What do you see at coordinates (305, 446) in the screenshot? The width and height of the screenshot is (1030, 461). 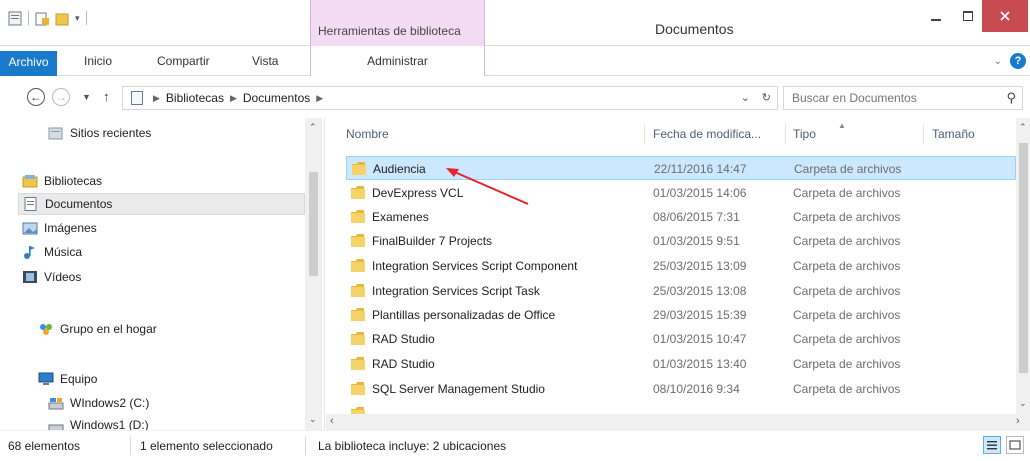 I see `status-divider` at bounding box center [305, 446].